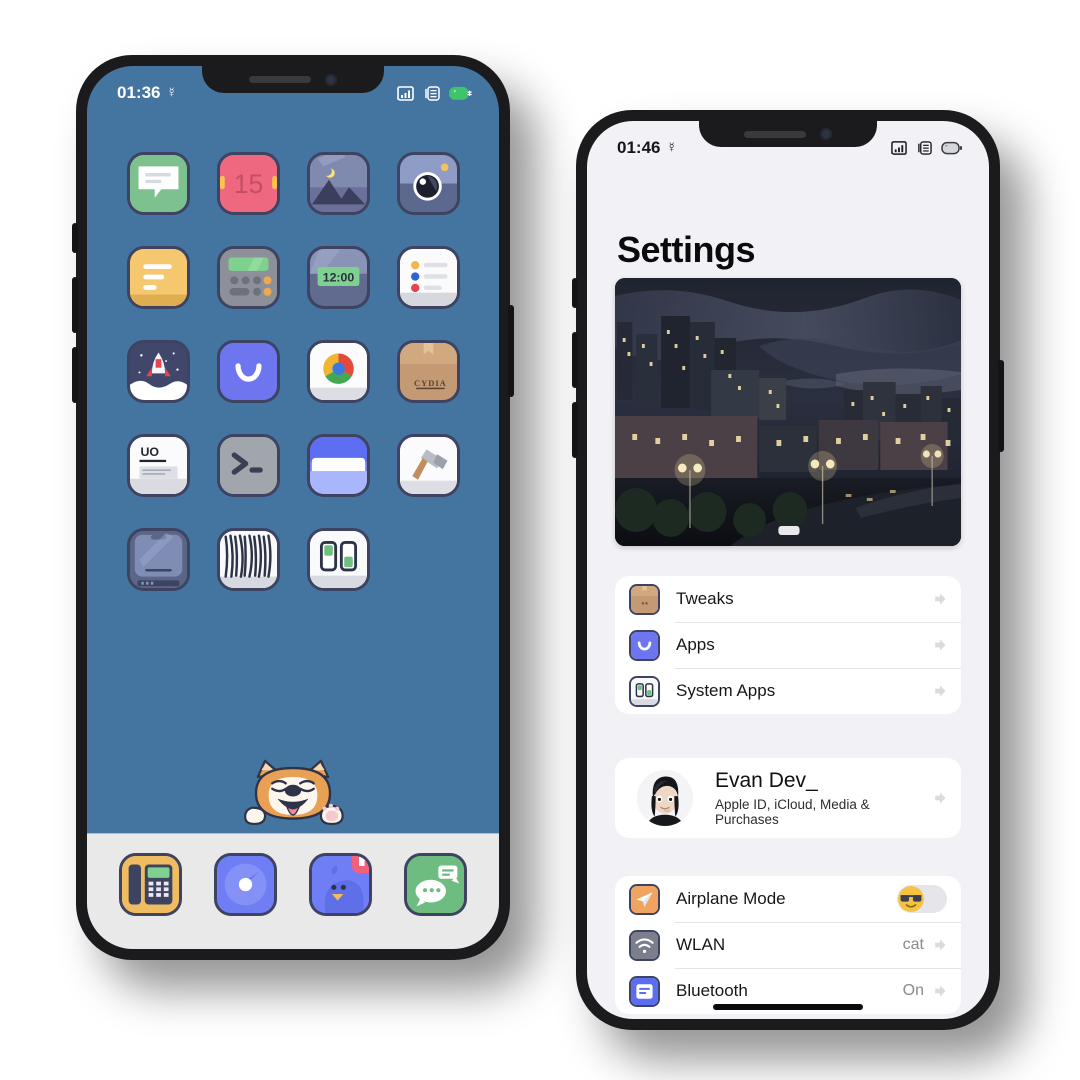 This screenshot has height=1080, width=1080. I want to click on svg-text: UO, so click(149, 452).